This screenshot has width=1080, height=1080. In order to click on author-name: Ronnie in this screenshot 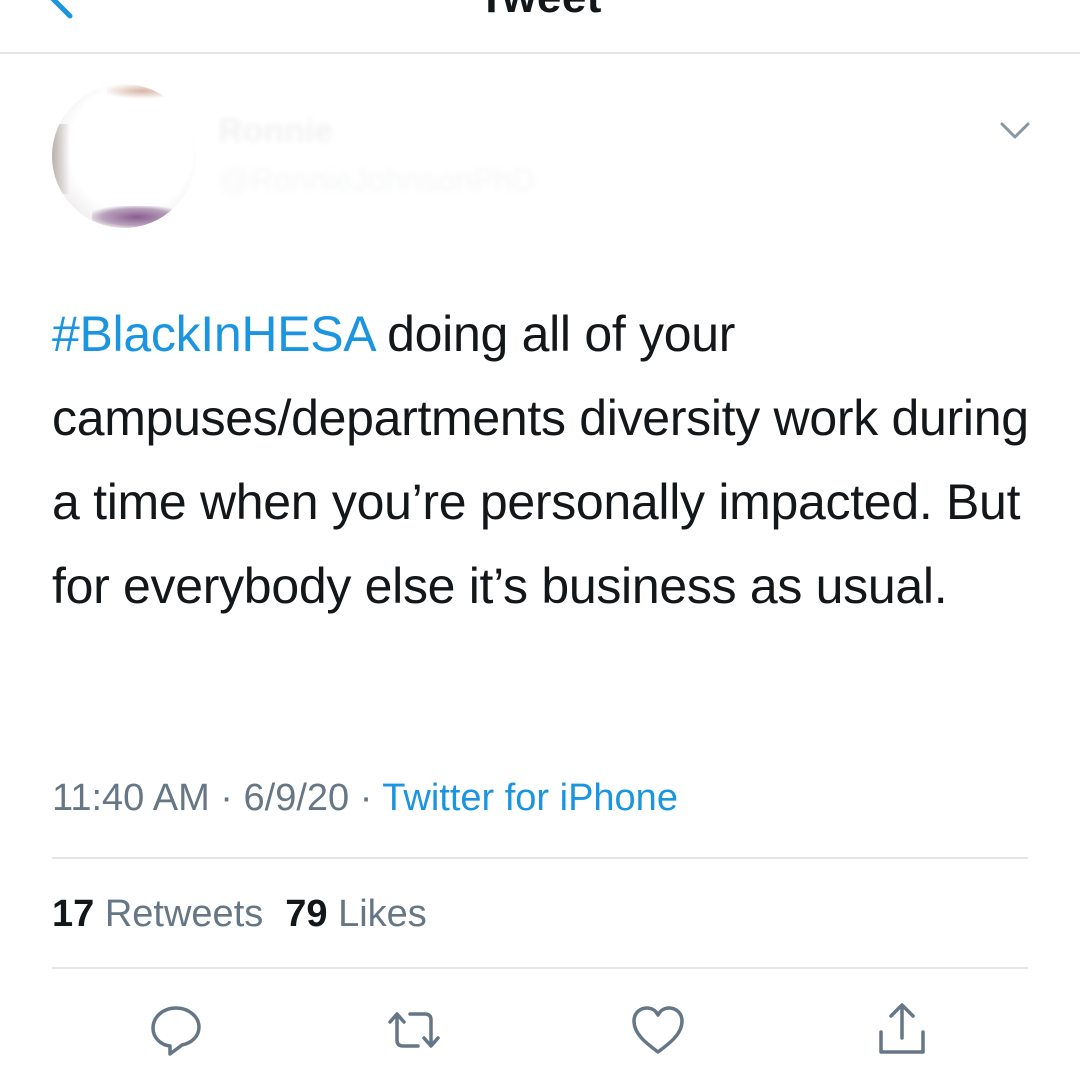, I will do `click(275, 131)`.